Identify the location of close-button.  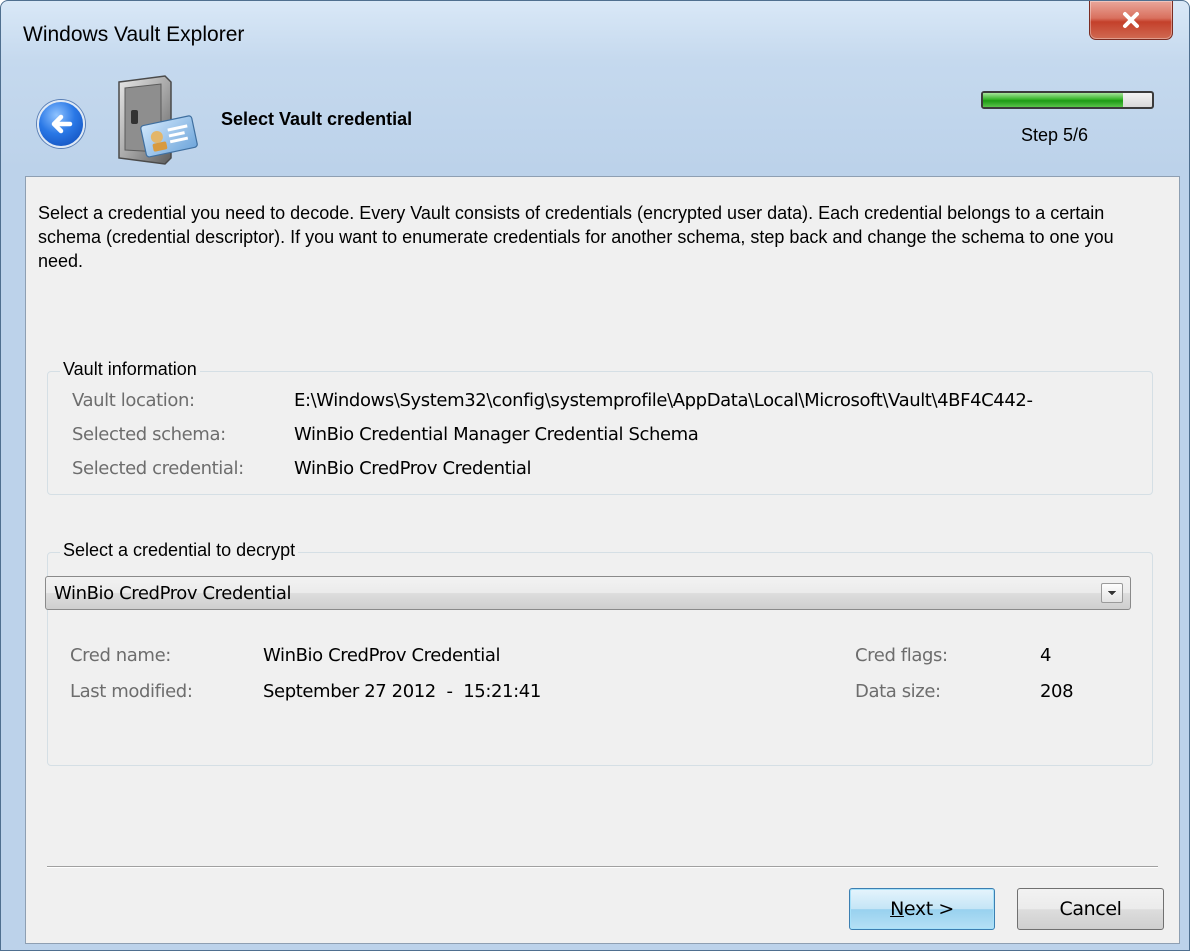
(1131, 20).